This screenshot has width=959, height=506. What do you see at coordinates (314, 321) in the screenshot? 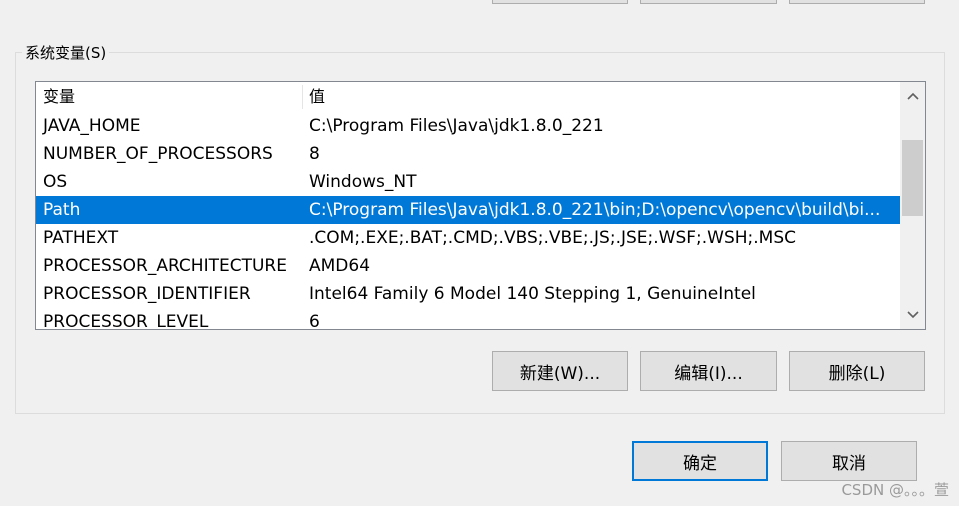
I see `variable-value: 6` at bounding box center [314, 321].